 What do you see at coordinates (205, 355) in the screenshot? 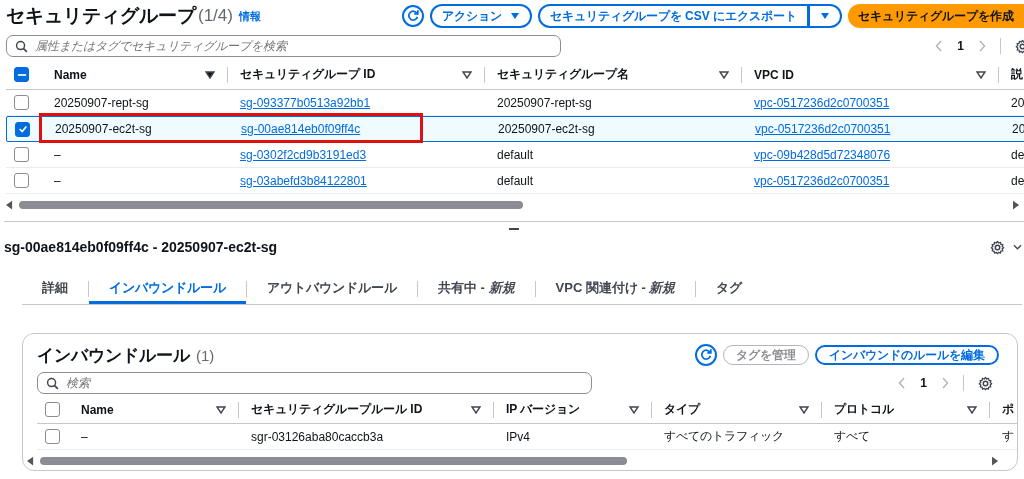
I see `rule-count: (1)` at bounding box center [205, 355].